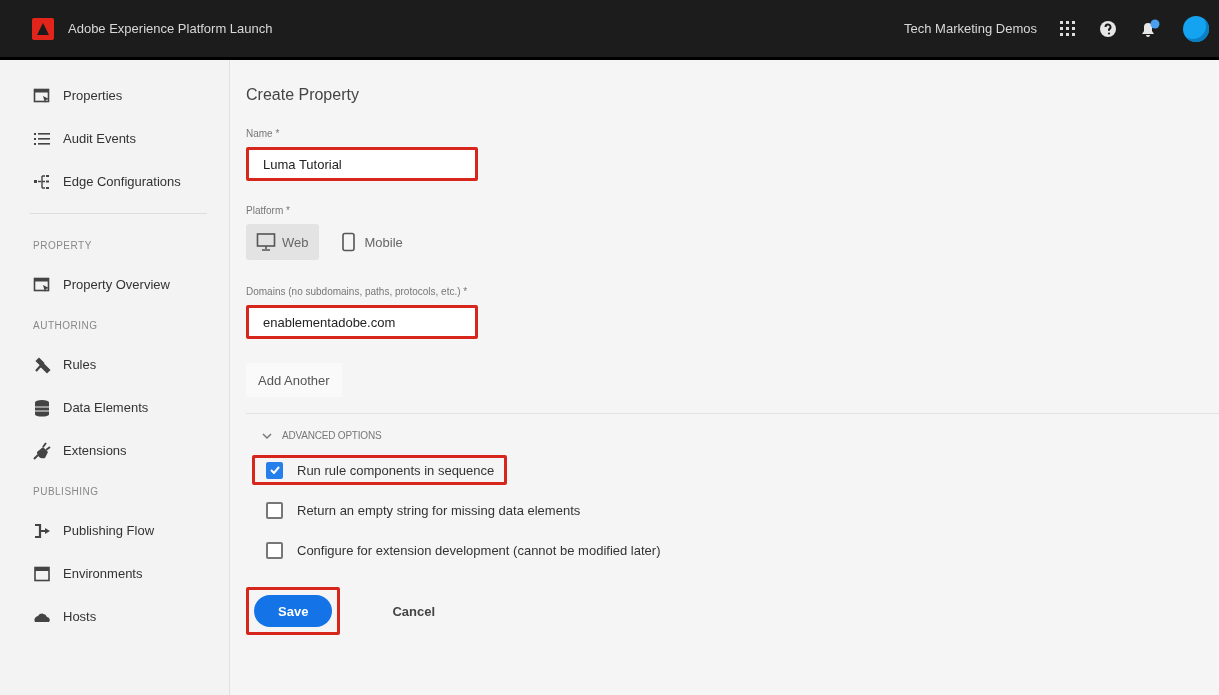  Describe the element at coordinates (439, 510) in the screenshot. I see `checkbox-label: Return an empty string for missing data elements` at that location.